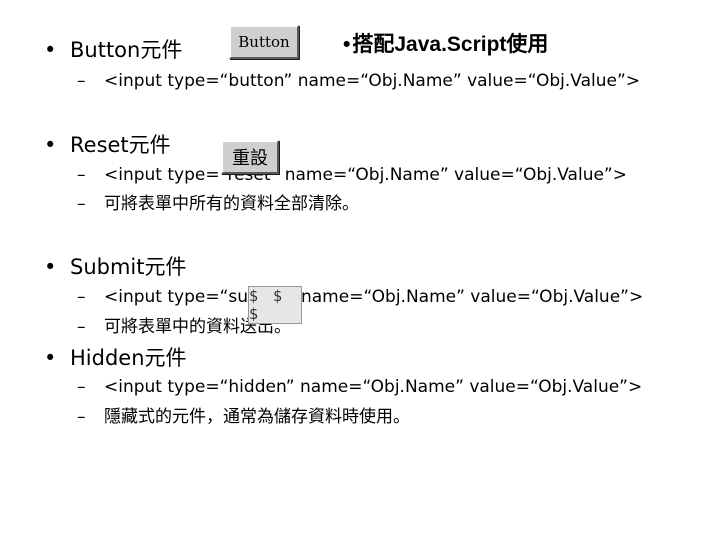 The height and width of the screenshot is (540, 720). I want to click on button-element-heading: Button元件, so click(113, 50).